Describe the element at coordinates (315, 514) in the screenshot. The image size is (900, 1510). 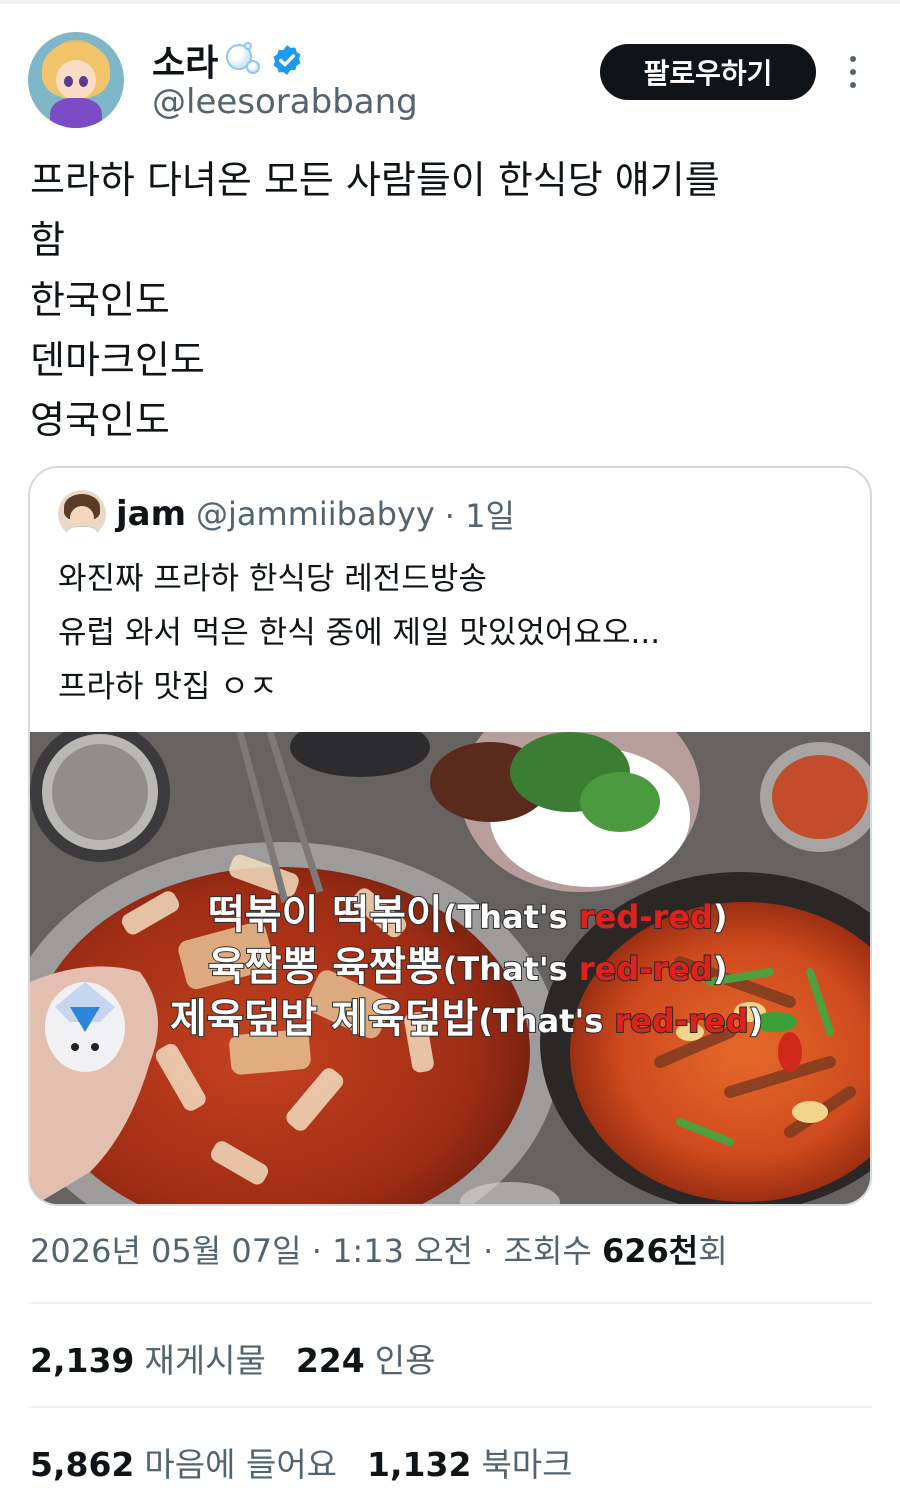
I see `quoted-author-handle: @jammiibabyy` at that location.